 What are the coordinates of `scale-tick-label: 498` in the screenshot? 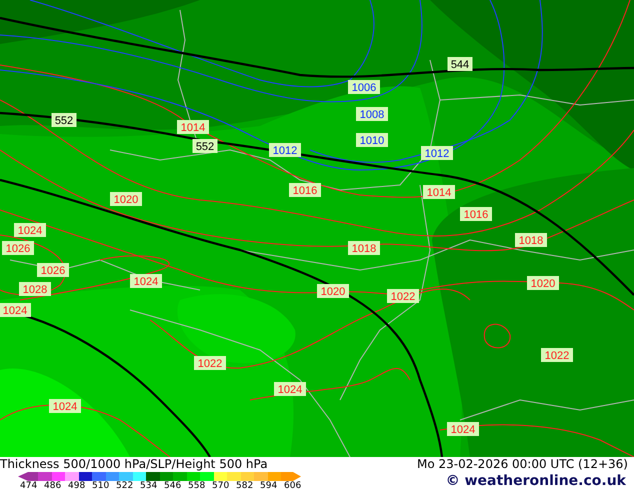 It's located at (77, 485).